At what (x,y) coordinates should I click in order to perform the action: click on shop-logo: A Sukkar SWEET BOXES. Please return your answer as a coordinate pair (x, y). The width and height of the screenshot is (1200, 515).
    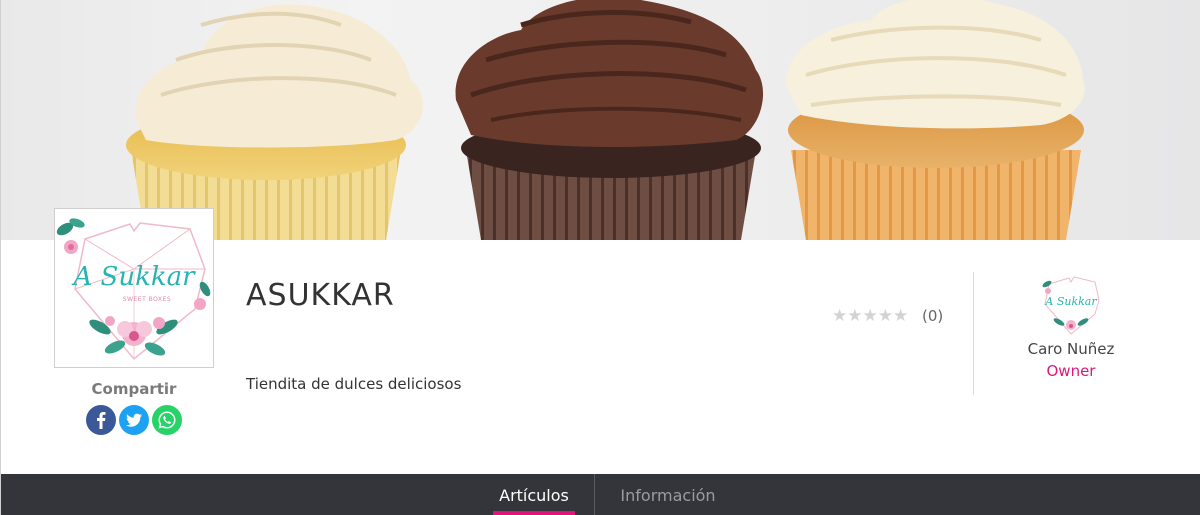
    Looking at the image, I should click on (134, 288).